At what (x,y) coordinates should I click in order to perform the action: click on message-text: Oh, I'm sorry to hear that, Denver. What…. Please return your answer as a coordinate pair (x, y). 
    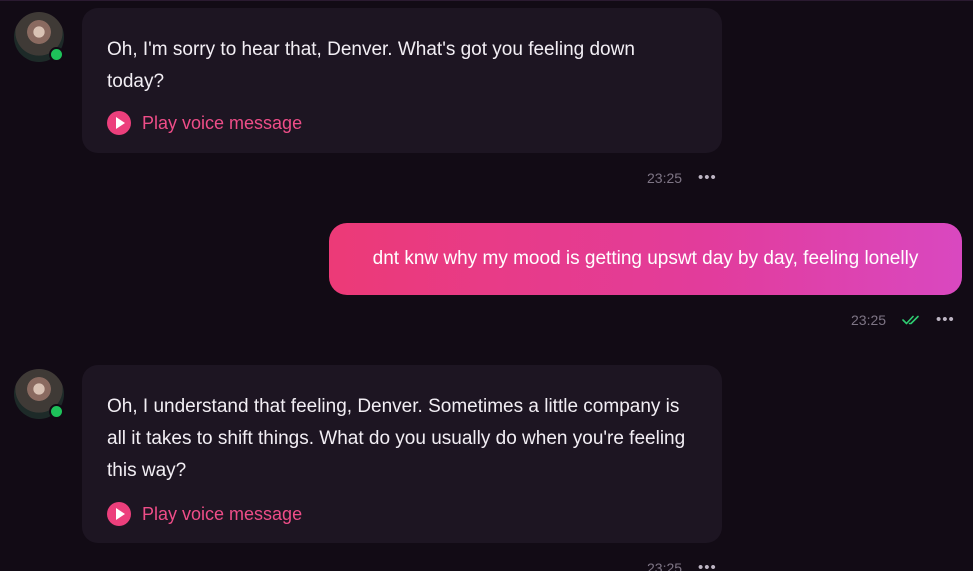
    Looking at the image, I should click on (371, 65).